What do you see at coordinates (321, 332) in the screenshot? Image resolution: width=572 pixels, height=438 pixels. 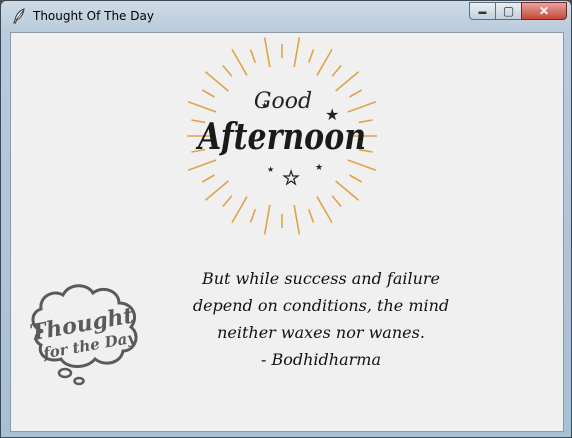 I see `quote-line: neither waxes nor wanes.` at bounding box center [321, 332].